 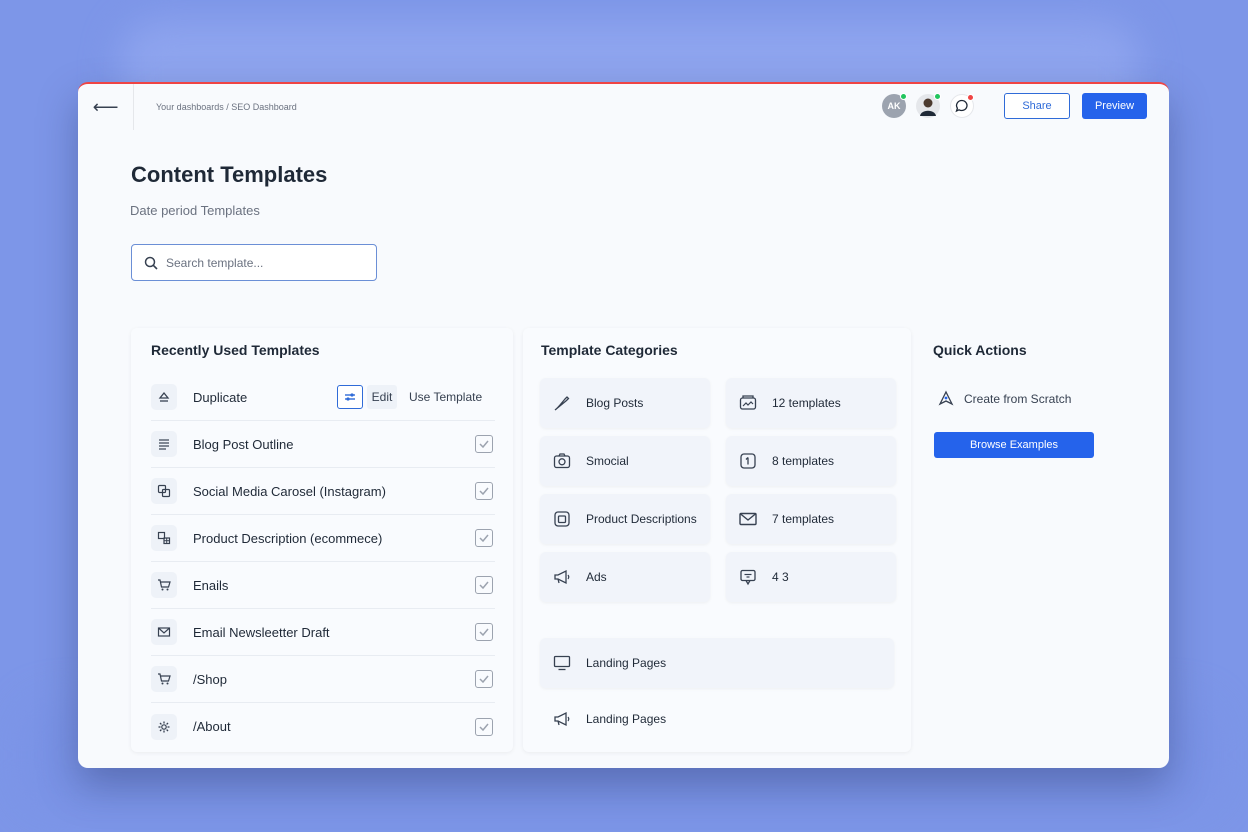 I want to click on category-label: 7 templates, so click(x=803, y=519).